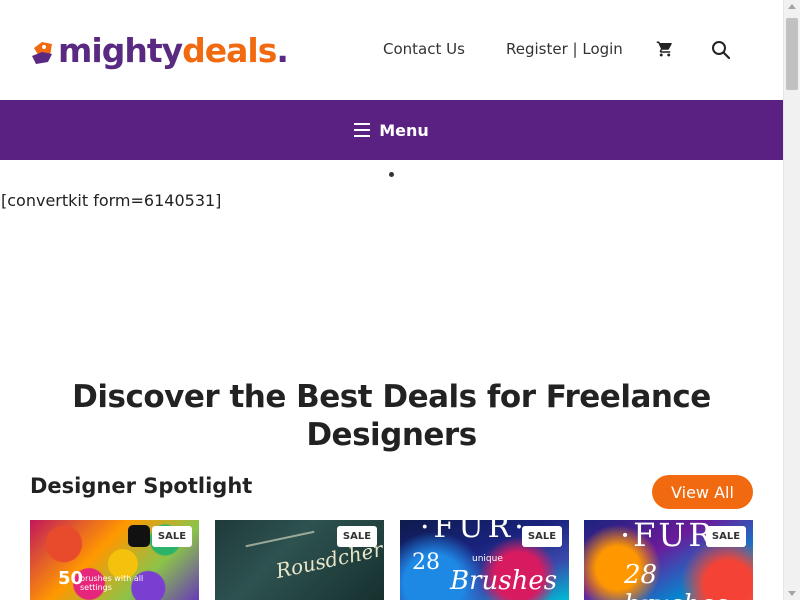  What do you see at coordinates (474, 532) in the screenshot?
I see `card-overlay-title: ·FUR·` at bounding box center [474, 532].